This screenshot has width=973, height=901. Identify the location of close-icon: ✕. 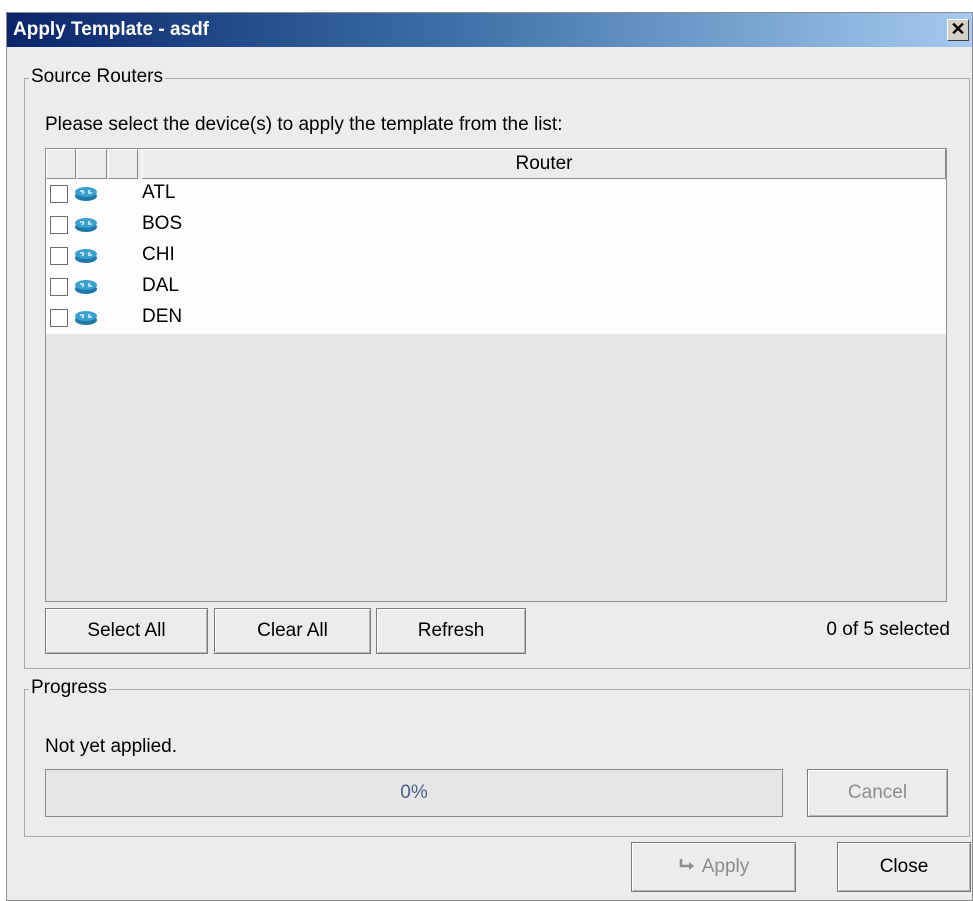
(958, 29).